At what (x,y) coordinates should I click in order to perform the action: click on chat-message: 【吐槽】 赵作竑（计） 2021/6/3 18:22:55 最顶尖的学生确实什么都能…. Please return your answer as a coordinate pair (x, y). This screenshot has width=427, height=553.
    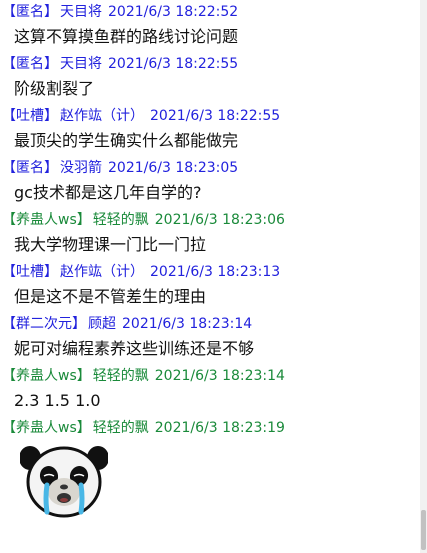
    Looking at the image, I should click on (210, 130).